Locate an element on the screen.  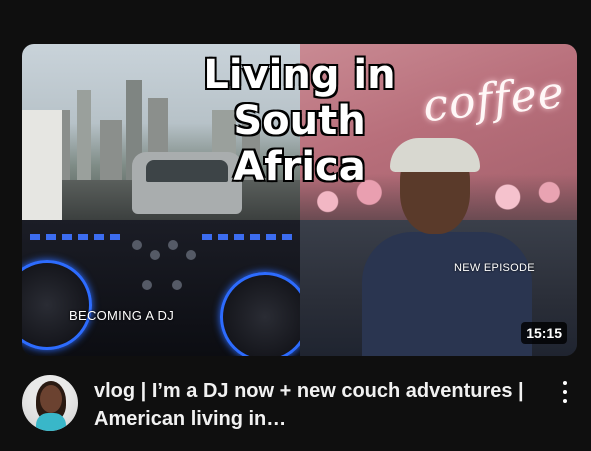
overlay-line-3: Africa is located at coordinates (299, 167).